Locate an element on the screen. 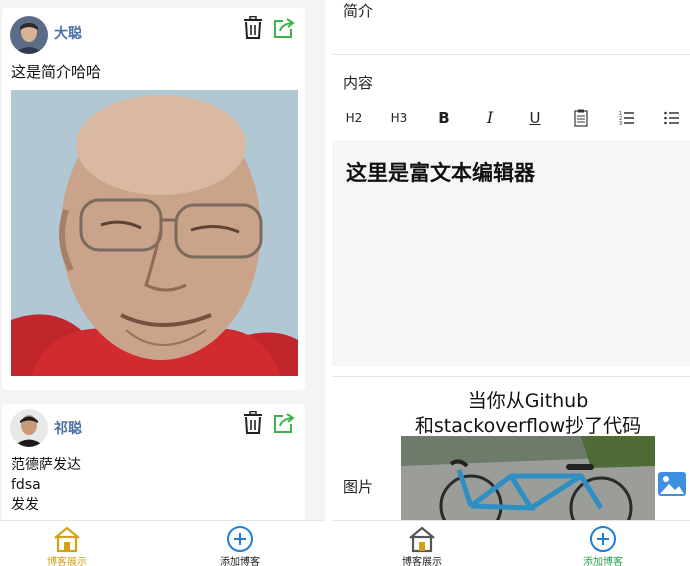  post-intro: 这是简介哈哈 is located at coordinates (56, 72).